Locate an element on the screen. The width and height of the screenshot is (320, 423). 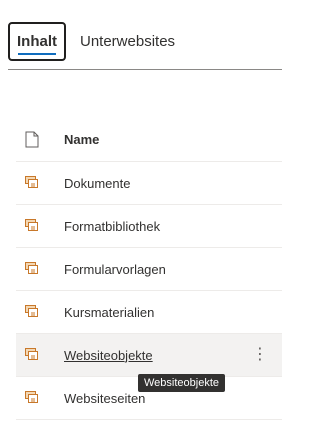
tab-inhalt-label: Inhalt is located at coordinates (37, 41).